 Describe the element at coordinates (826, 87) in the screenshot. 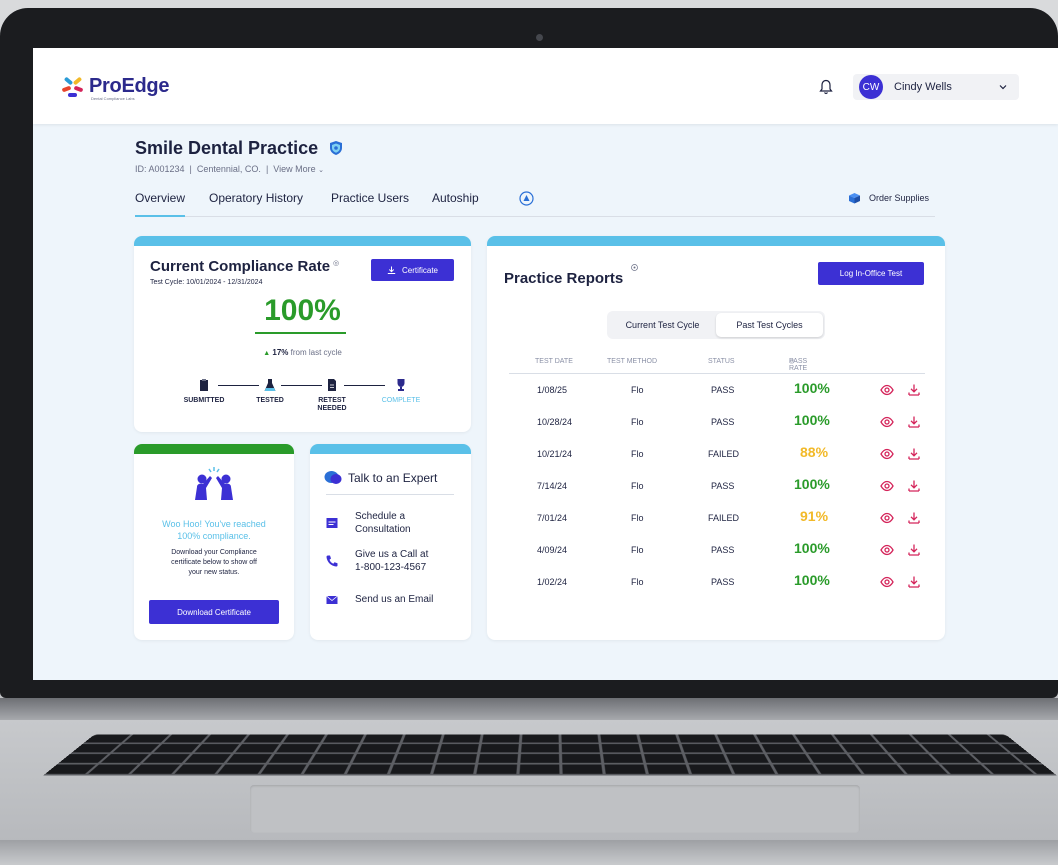

I see `bell-icon` at that location.